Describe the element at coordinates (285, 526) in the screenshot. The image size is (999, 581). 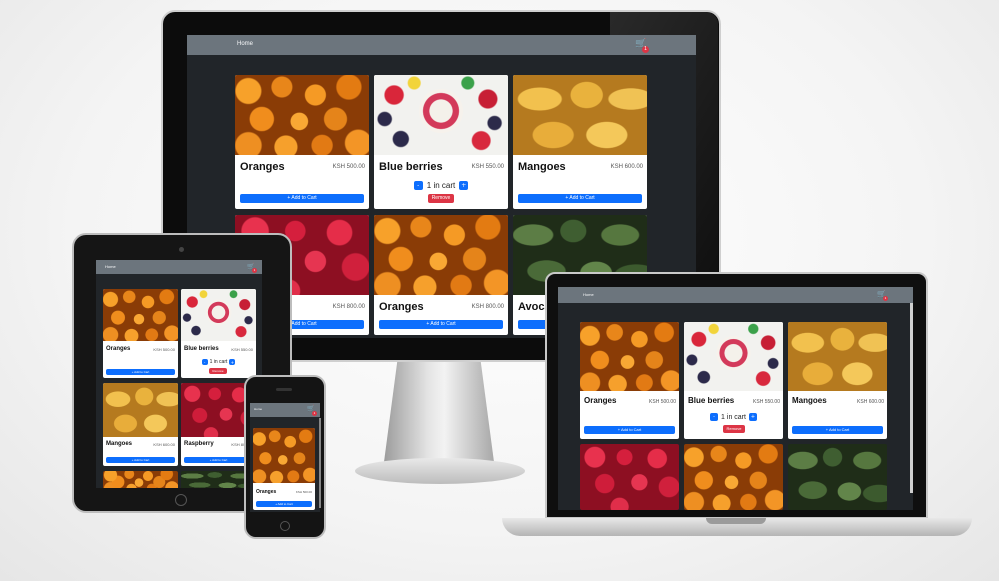
I see `phone-home-button` at that location.